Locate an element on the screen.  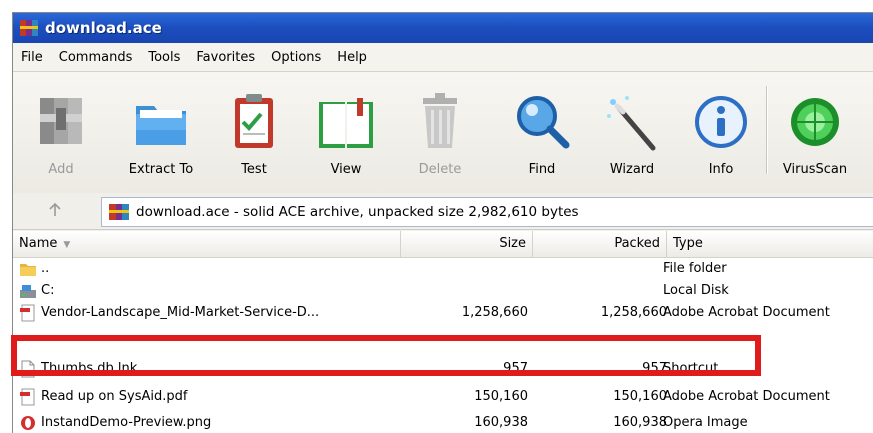
table-row: .. File folder is located at coordinates (443, 269).